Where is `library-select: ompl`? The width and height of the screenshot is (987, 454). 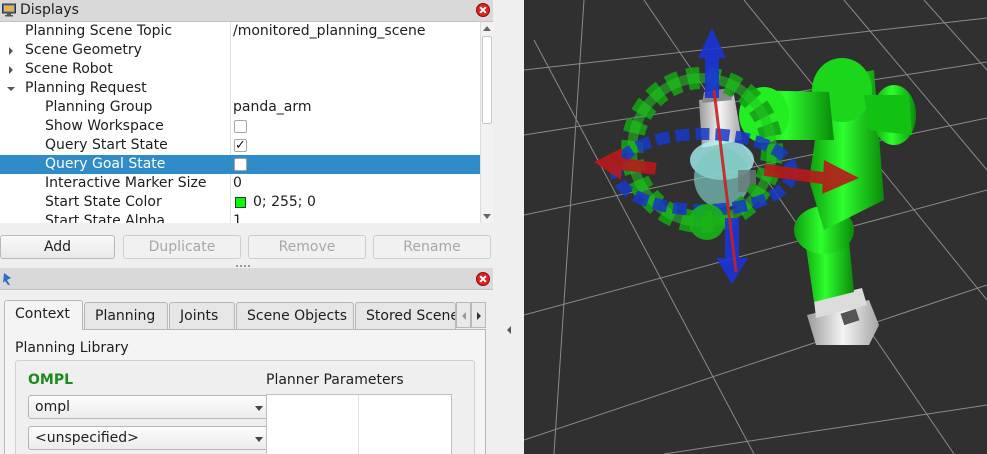
library-select: ompl is located at coordinates (149, 407).